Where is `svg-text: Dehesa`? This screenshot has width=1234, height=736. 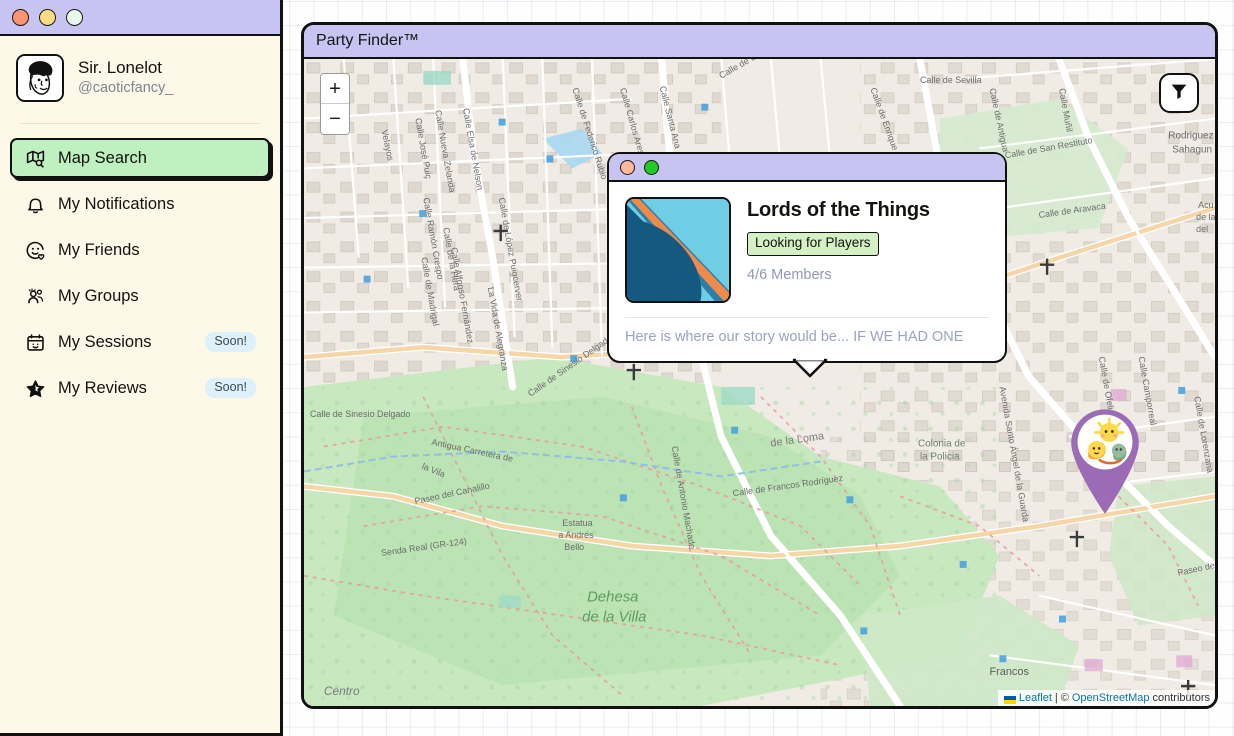 svg-text: Dehesa is located at coordinates (612, 598).